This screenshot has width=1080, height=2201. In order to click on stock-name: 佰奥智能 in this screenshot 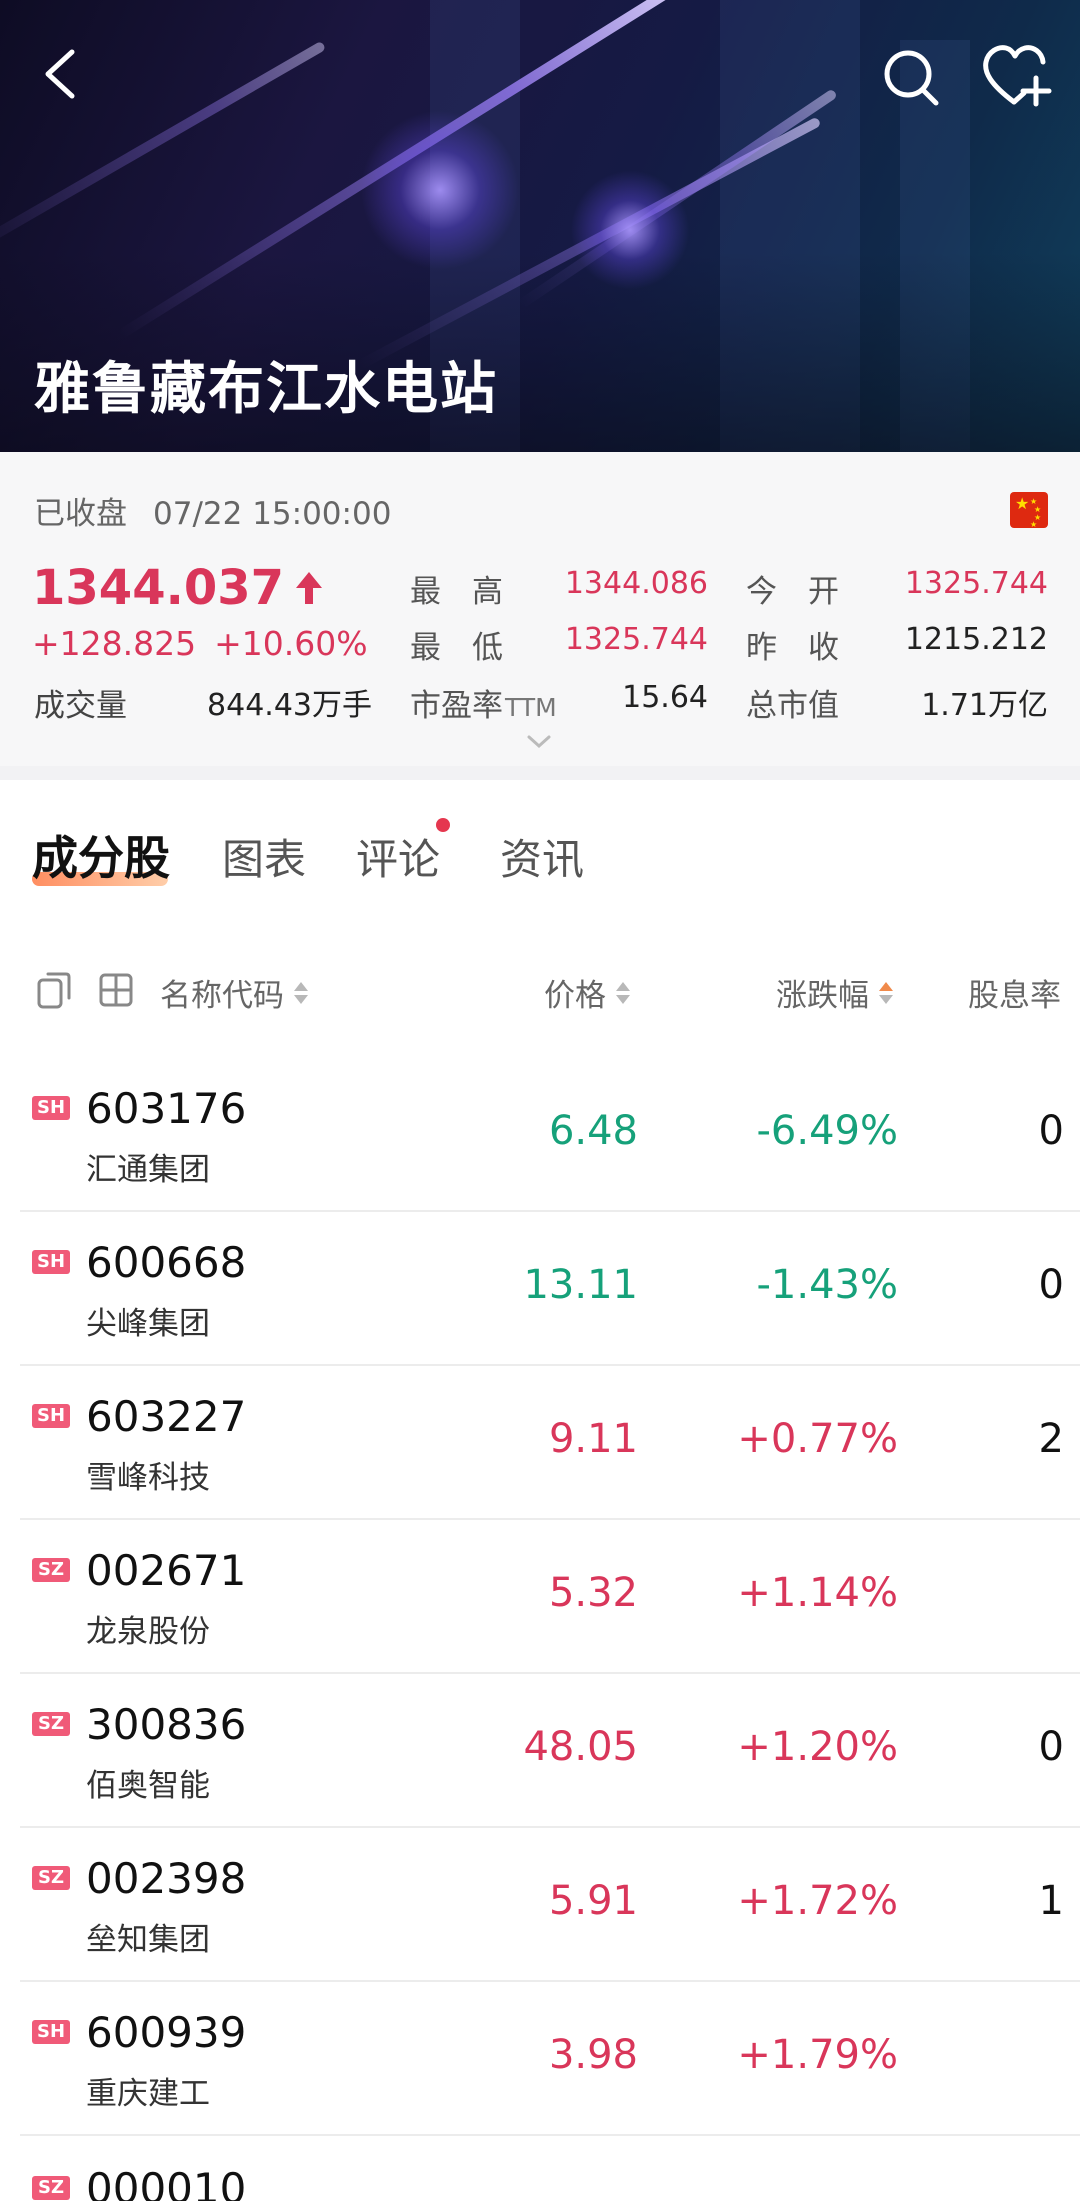, I will do `click(148, 1786)`.